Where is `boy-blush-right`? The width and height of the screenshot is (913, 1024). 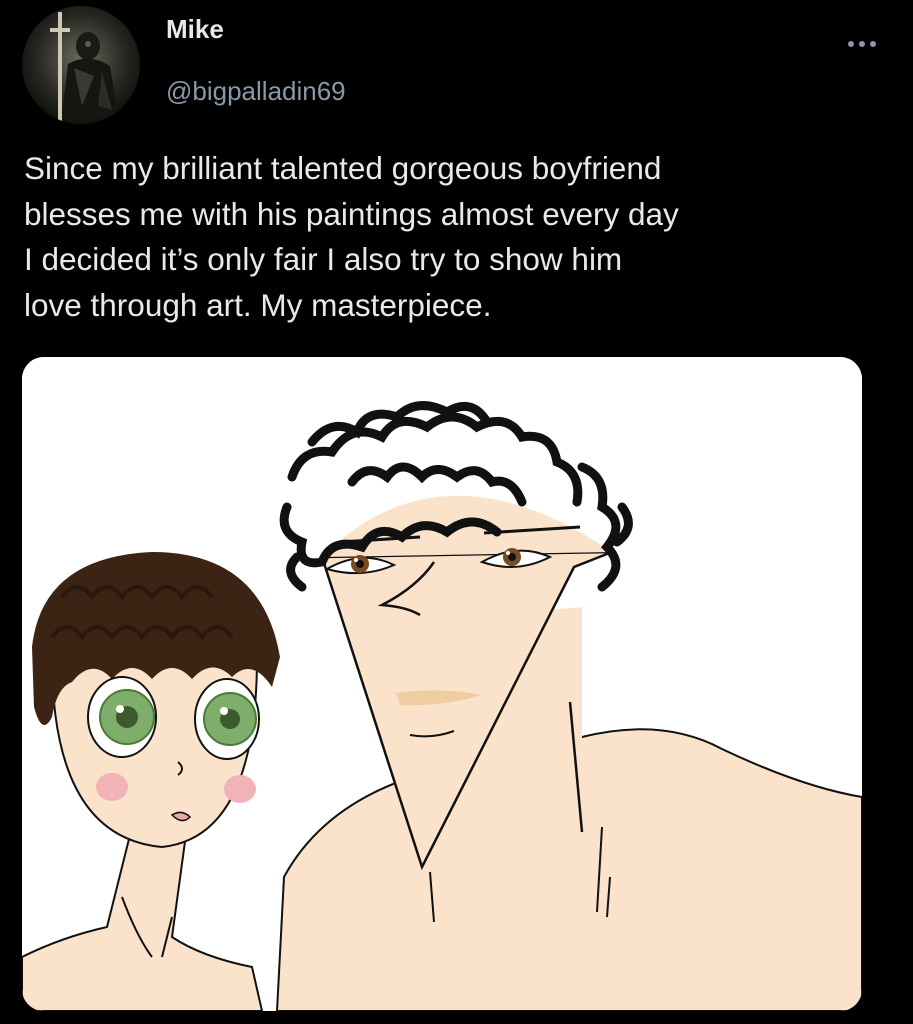 boy-blush-right is located at coordinates (240, 789).